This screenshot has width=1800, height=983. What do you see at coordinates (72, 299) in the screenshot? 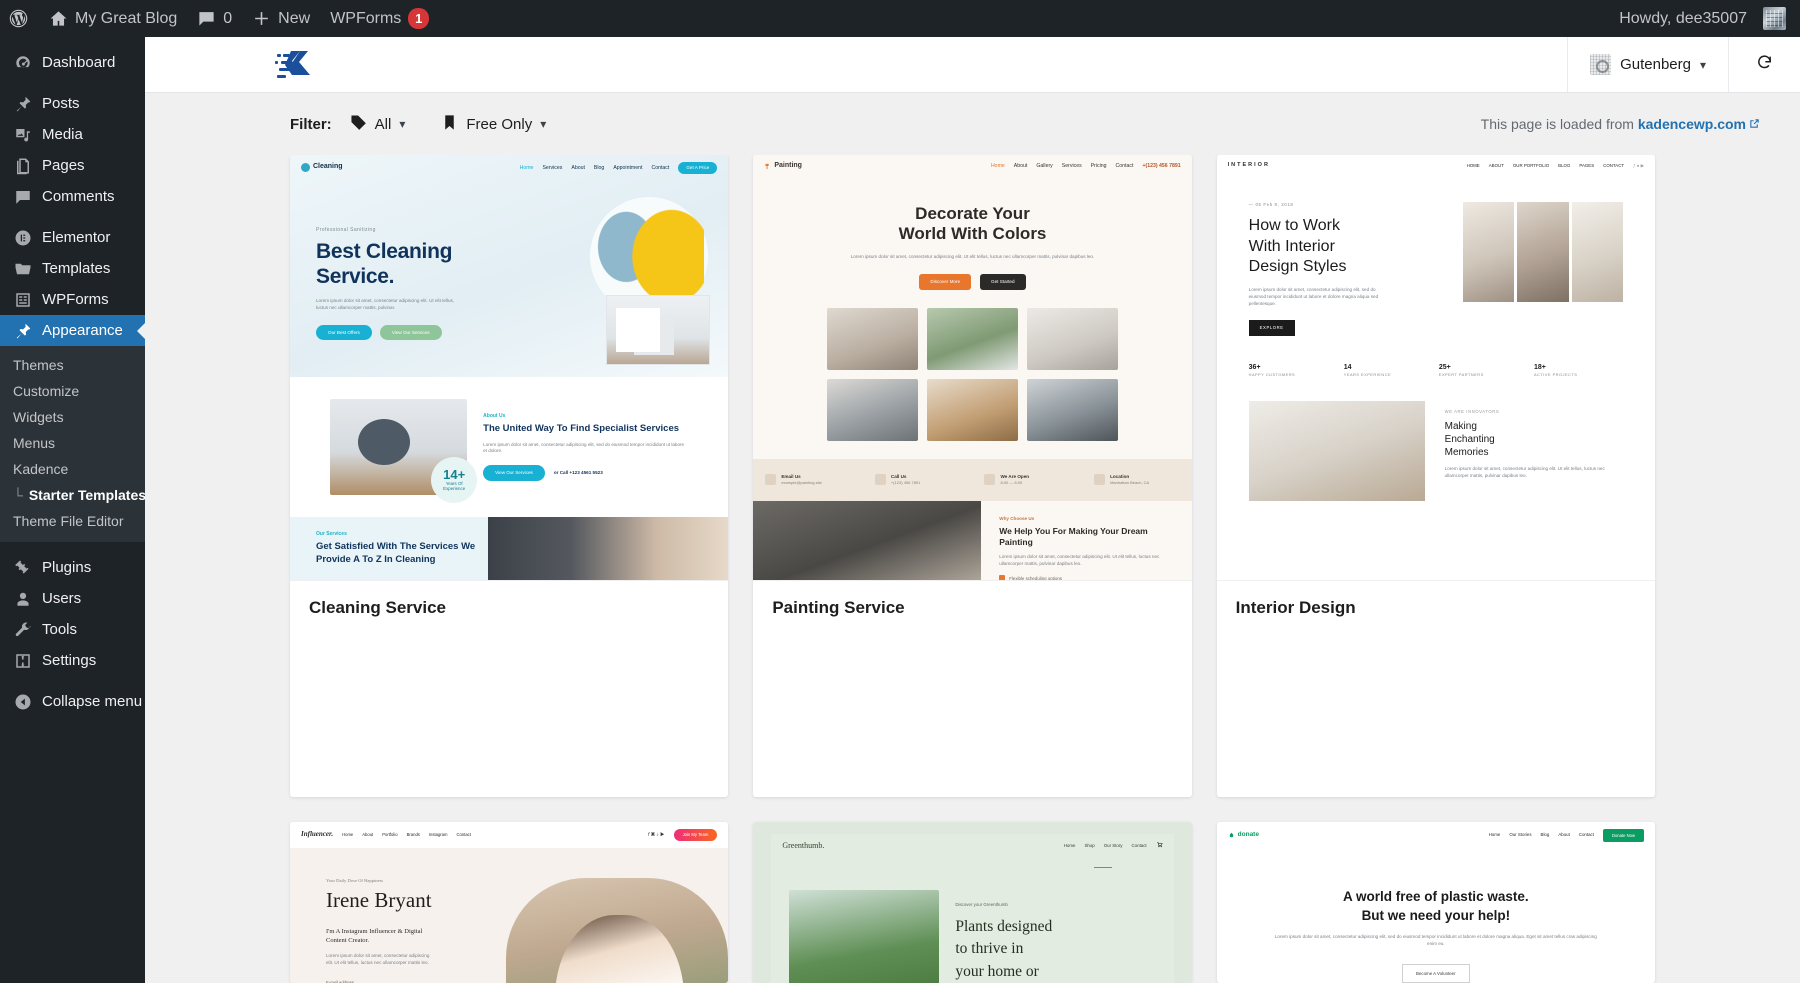
I see `sidebar-item-wpforms: WPForms` at bounding box center [72, 299].